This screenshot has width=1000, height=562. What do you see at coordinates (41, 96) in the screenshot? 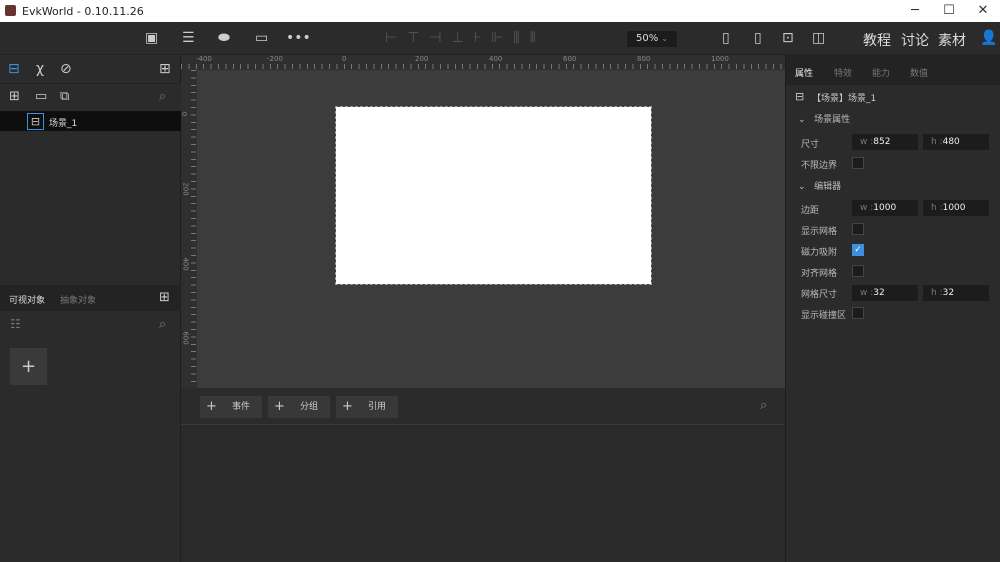
I see `folder-icon: ▭` at bounding box center [41, 96].